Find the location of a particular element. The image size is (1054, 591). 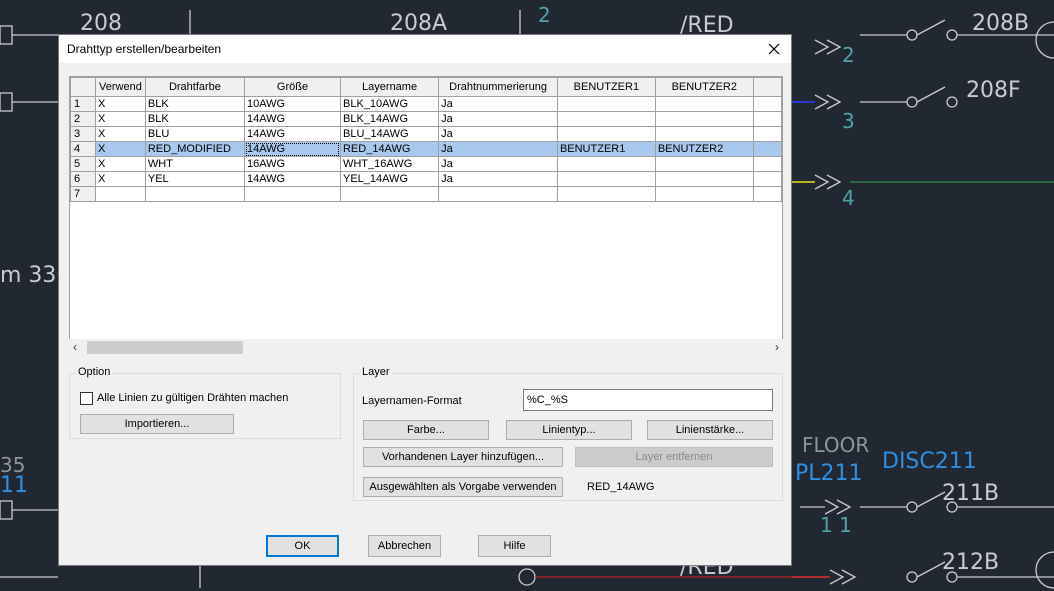

grid-corner is located at coordinates (83, 87).